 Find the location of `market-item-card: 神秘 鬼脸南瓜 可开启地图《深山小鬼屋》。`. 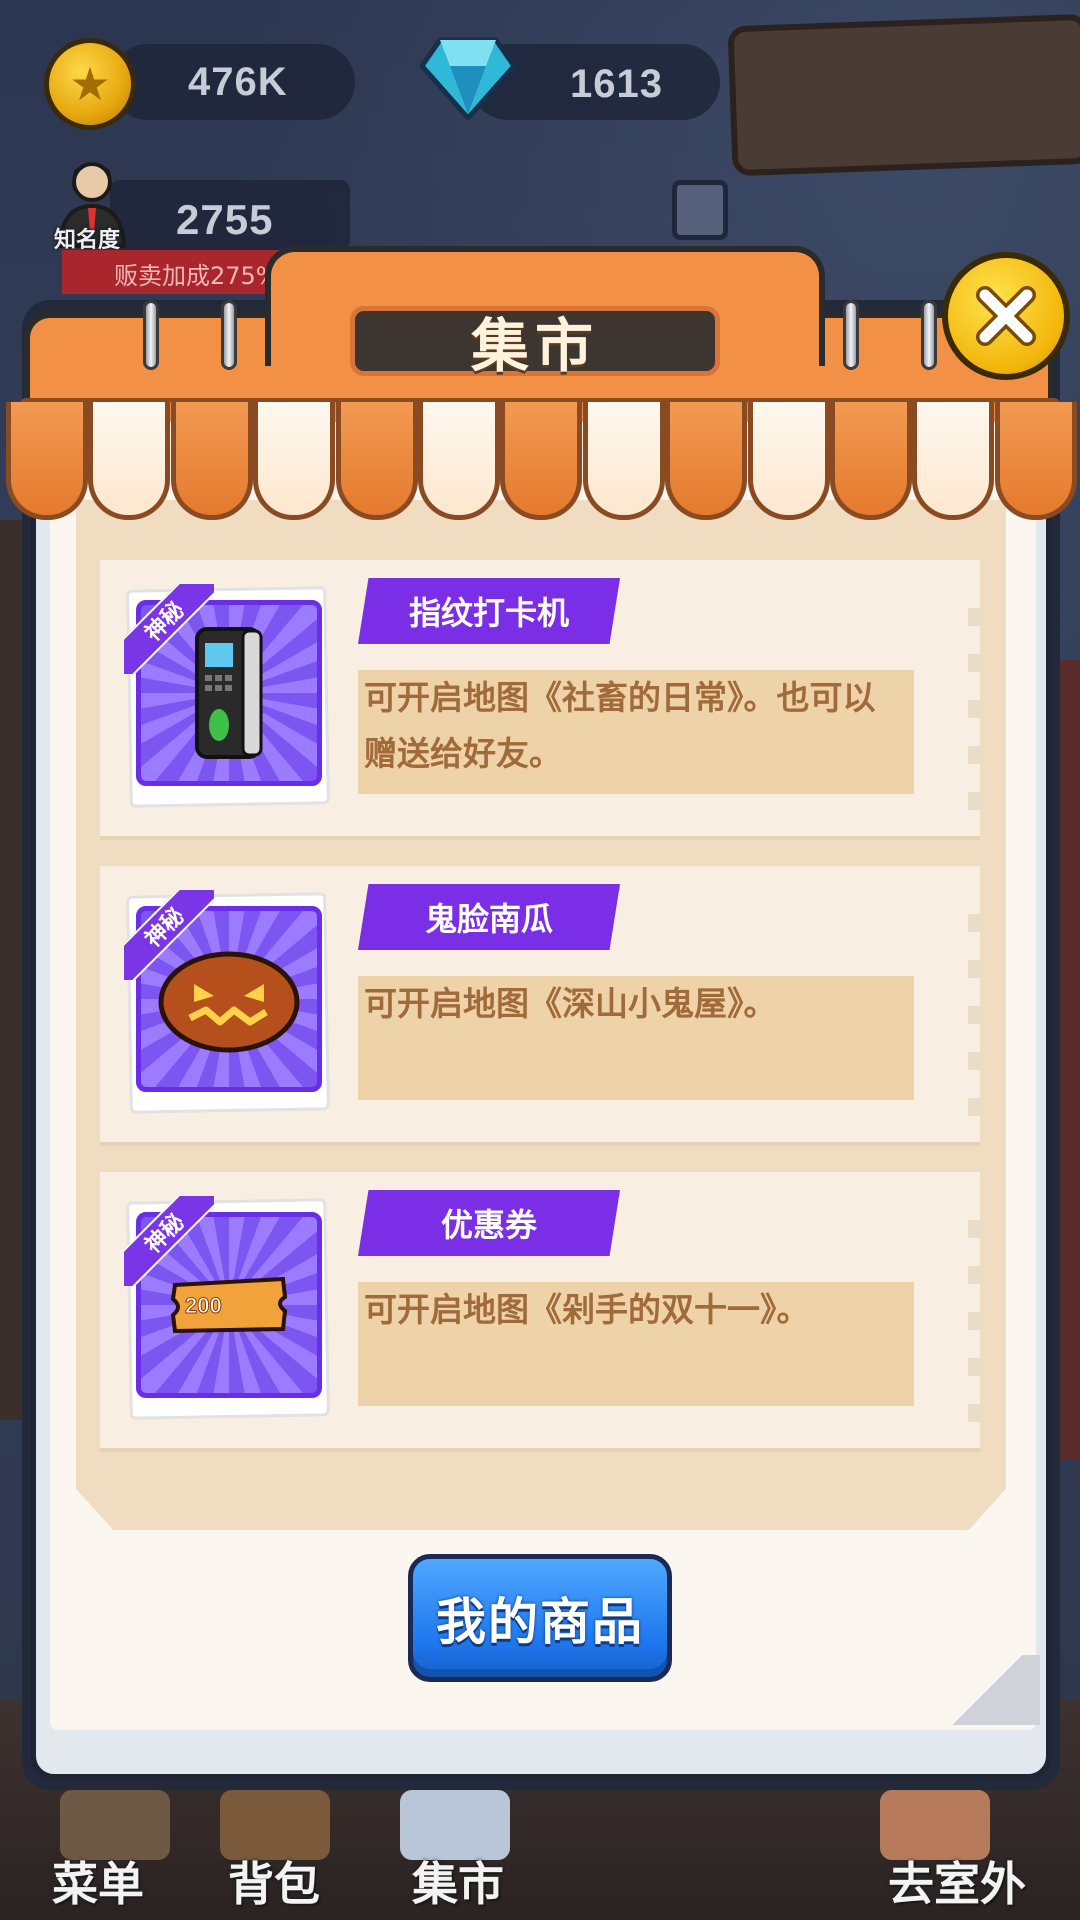

market-item-card: 神秘 鬼脸南瓜 可开启地图《深山小鬼屋》。 is located at coordinates (541, 1006).